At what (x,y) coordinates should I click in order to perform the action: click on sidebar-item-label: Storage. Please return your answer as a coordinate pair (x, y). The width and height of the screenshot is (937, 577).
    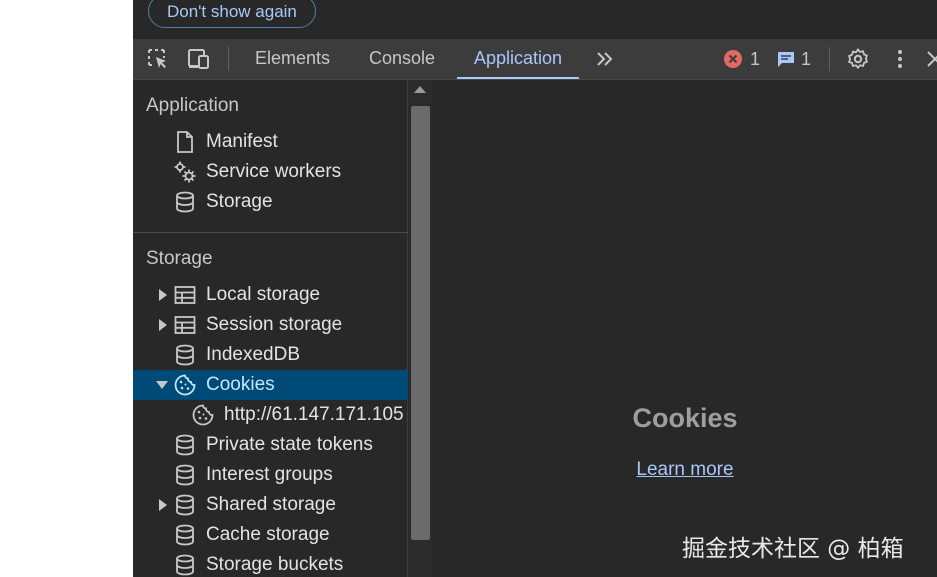
    Looking at the image, I should click on (239, 201).